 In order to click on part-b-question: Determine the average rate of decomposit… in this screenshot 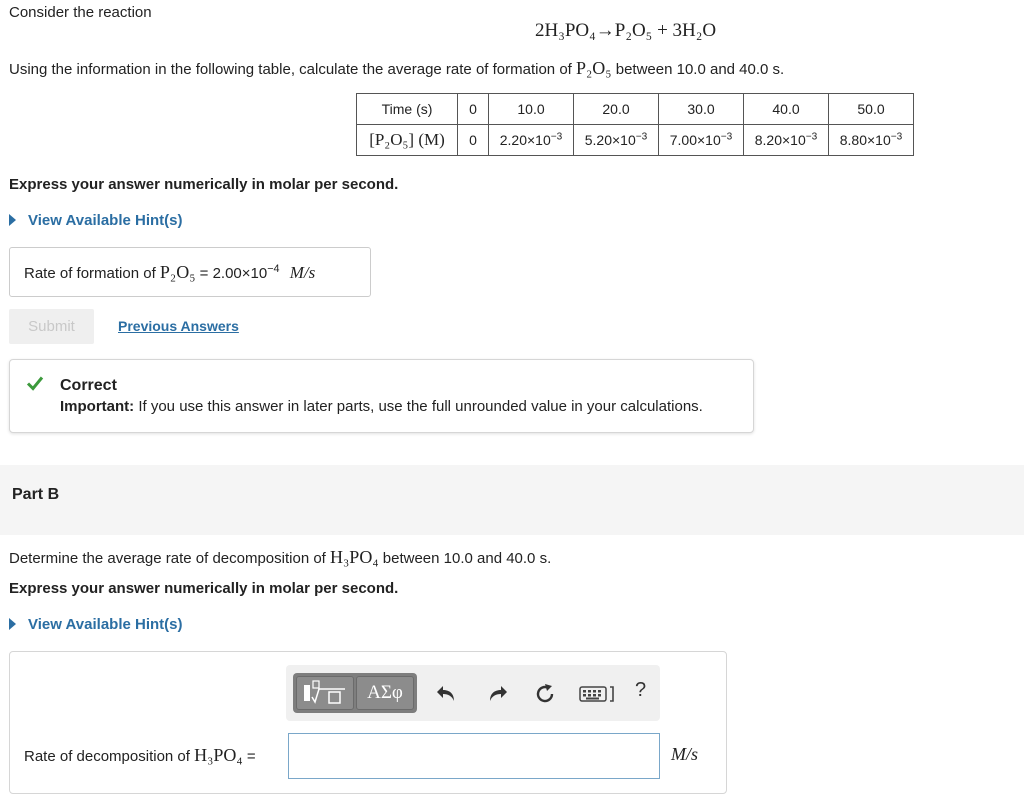, I will do `click(280, 557)`.